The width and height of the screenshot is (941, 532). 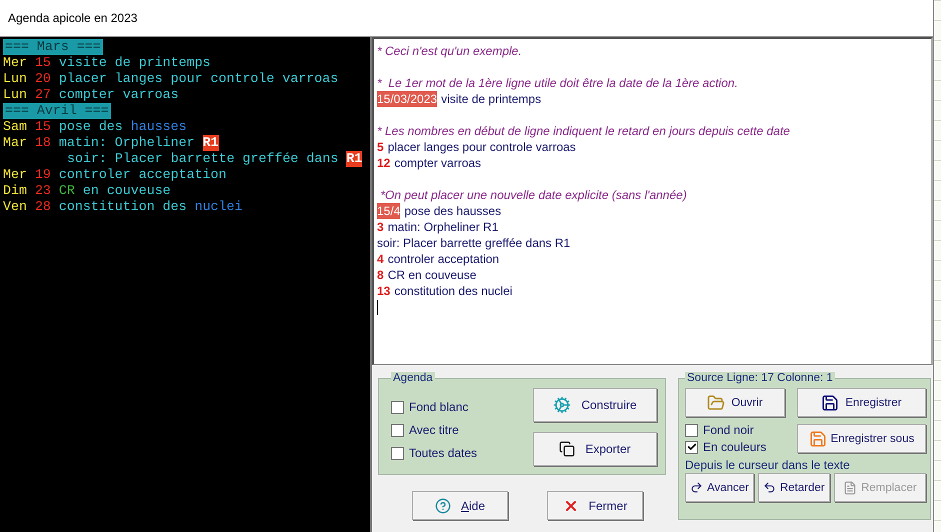 What do you see at coordinates (218, 207) in the screenshot?
I see `task-text: nuclei` at bounding box center [218, 207].